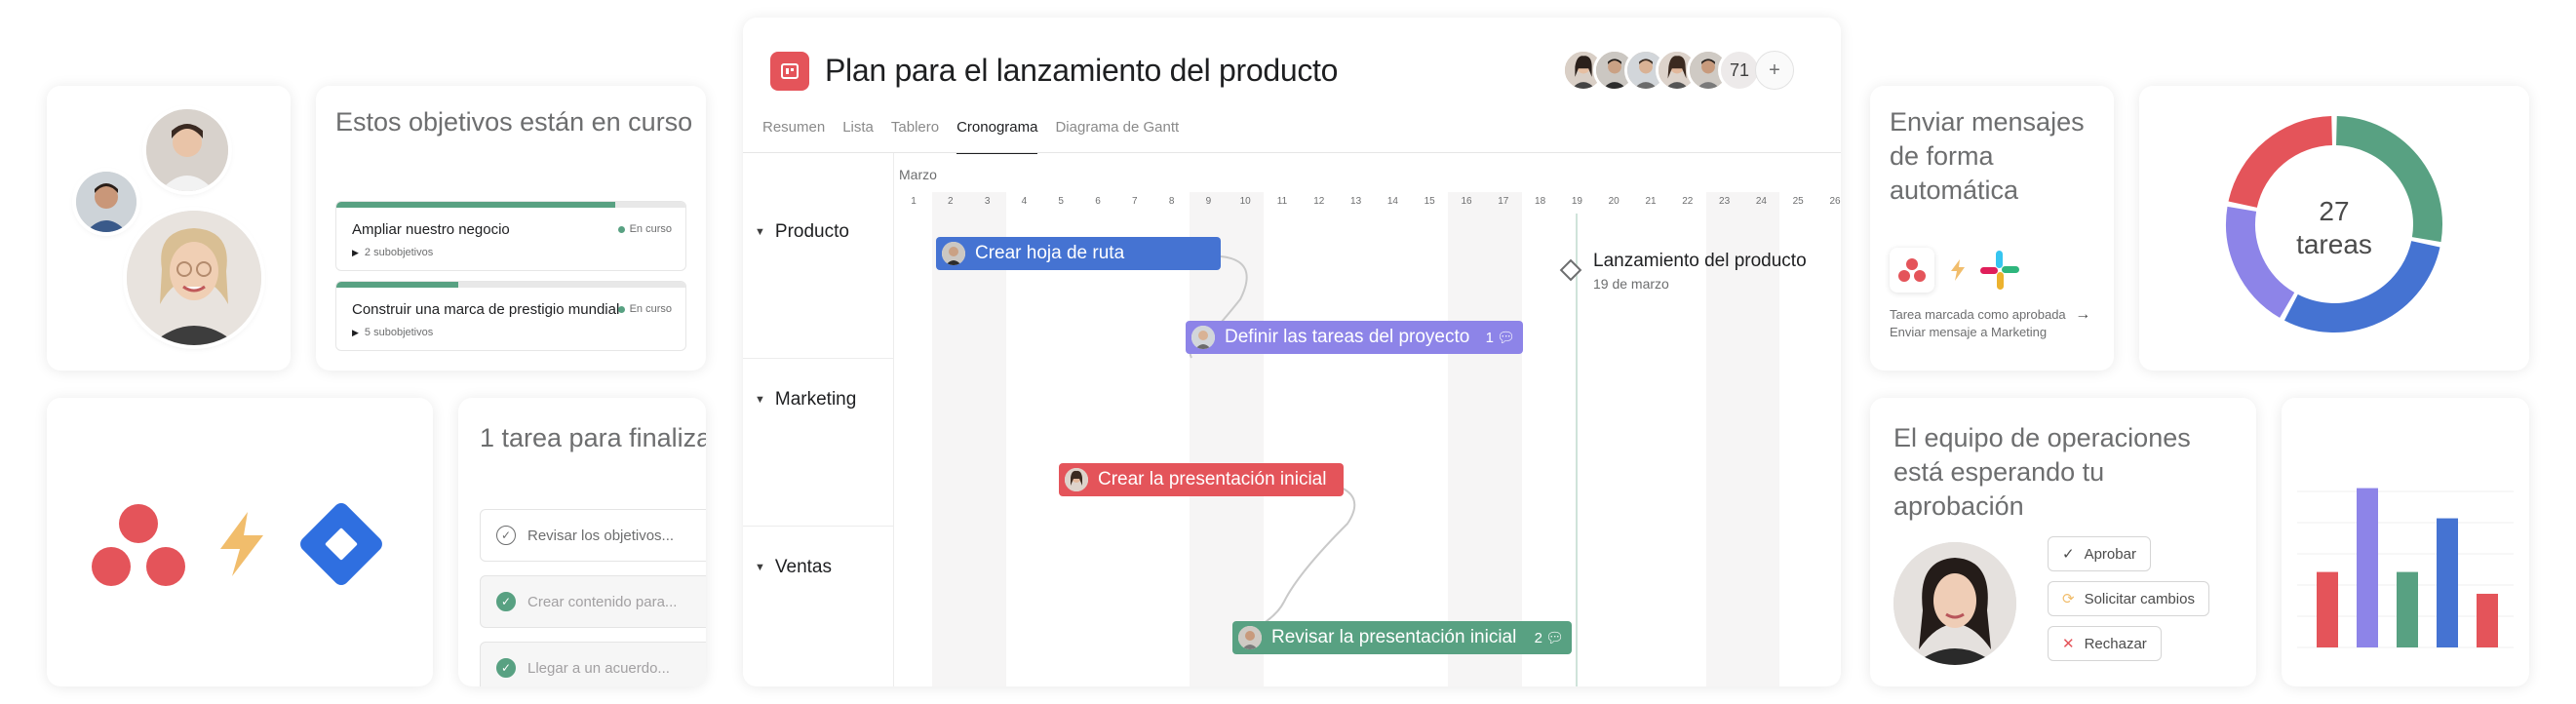  What do you see at coordinates (1987, 156) in the screenshot?
I see `automation-card-title: Enviar mensajes de forma automática` at bounding box center [1987, 156].